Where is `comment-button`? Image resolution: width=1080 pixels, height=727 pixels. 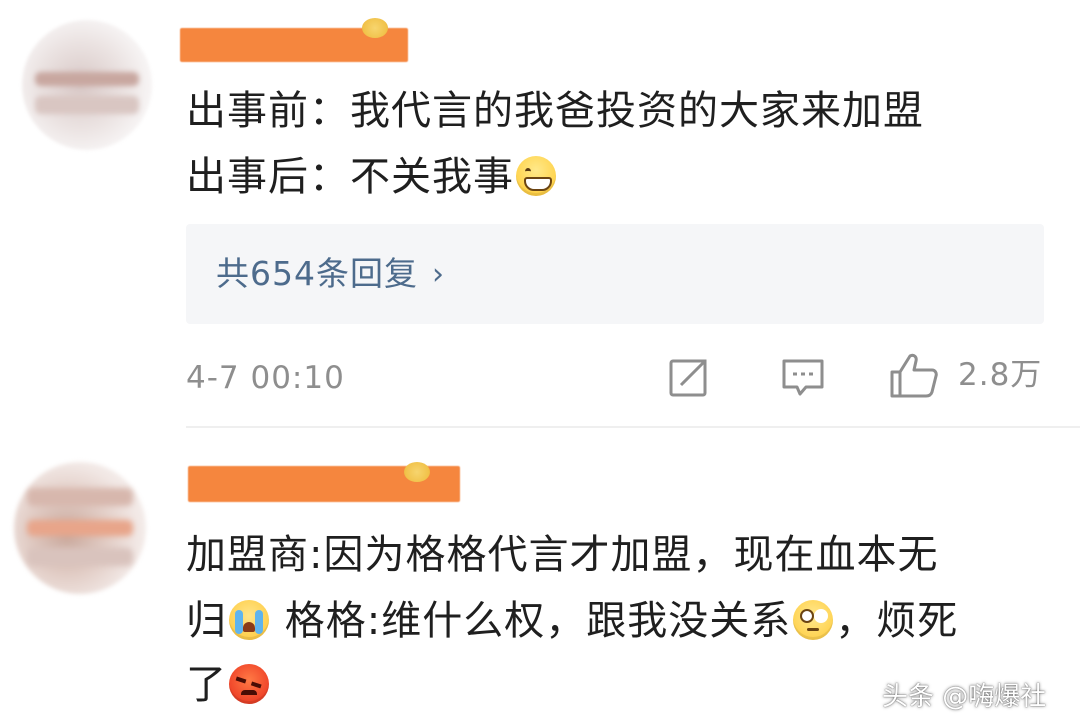 comment-button is located at coordinates (803, 377).